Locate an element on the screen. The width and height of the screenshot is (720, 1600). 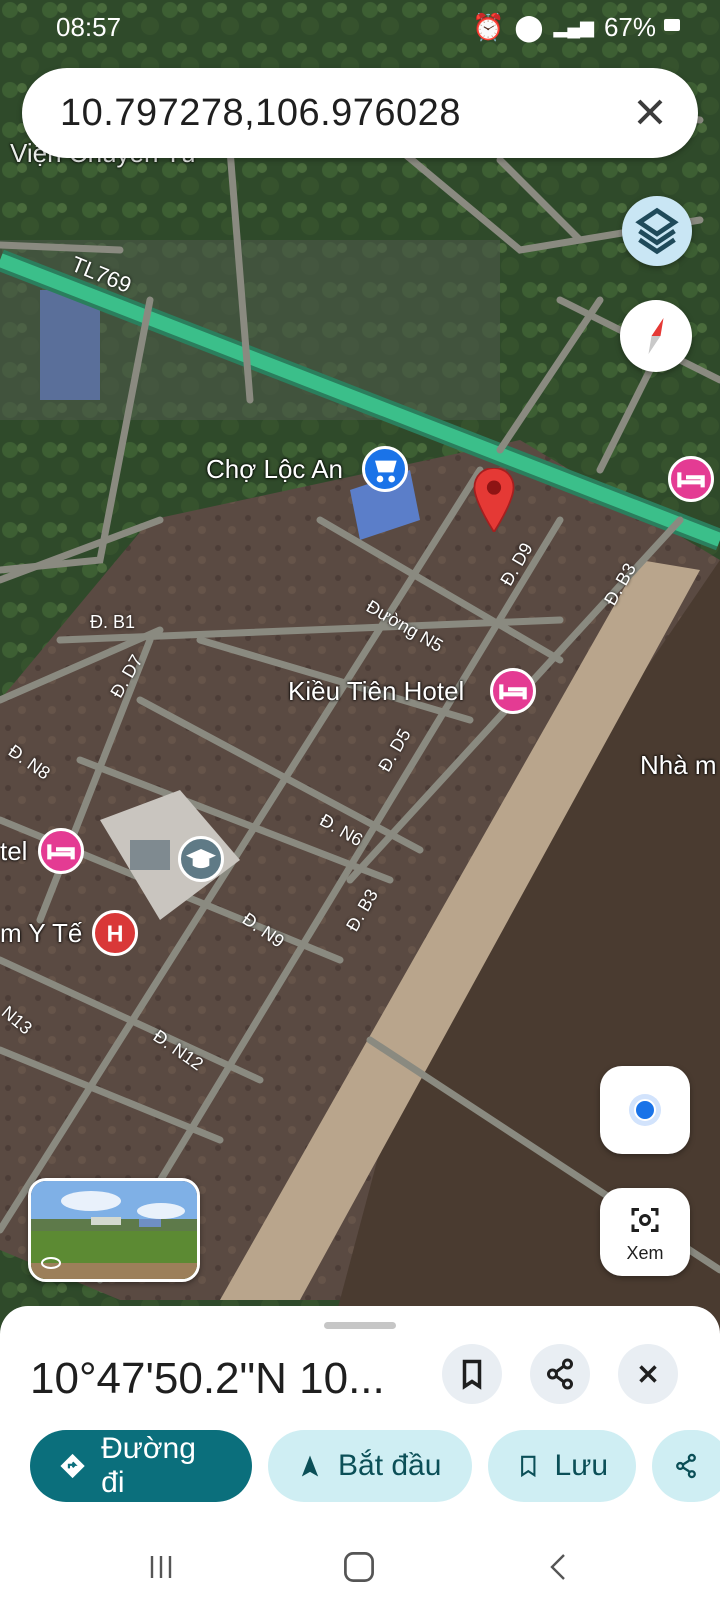
school-icon is located at coordinates (201, 859).